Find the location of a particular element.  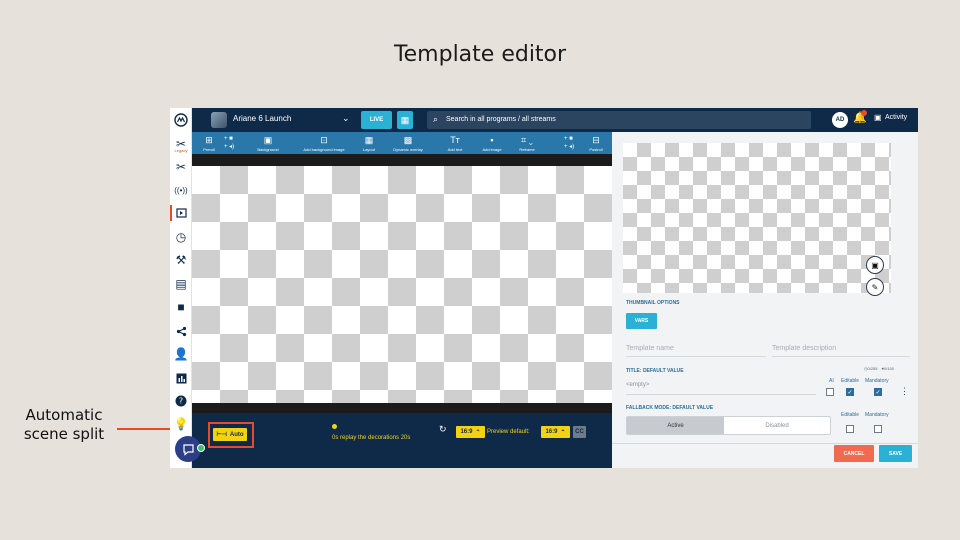

title-default-value: <empty> is located at coordinates (637, 385).